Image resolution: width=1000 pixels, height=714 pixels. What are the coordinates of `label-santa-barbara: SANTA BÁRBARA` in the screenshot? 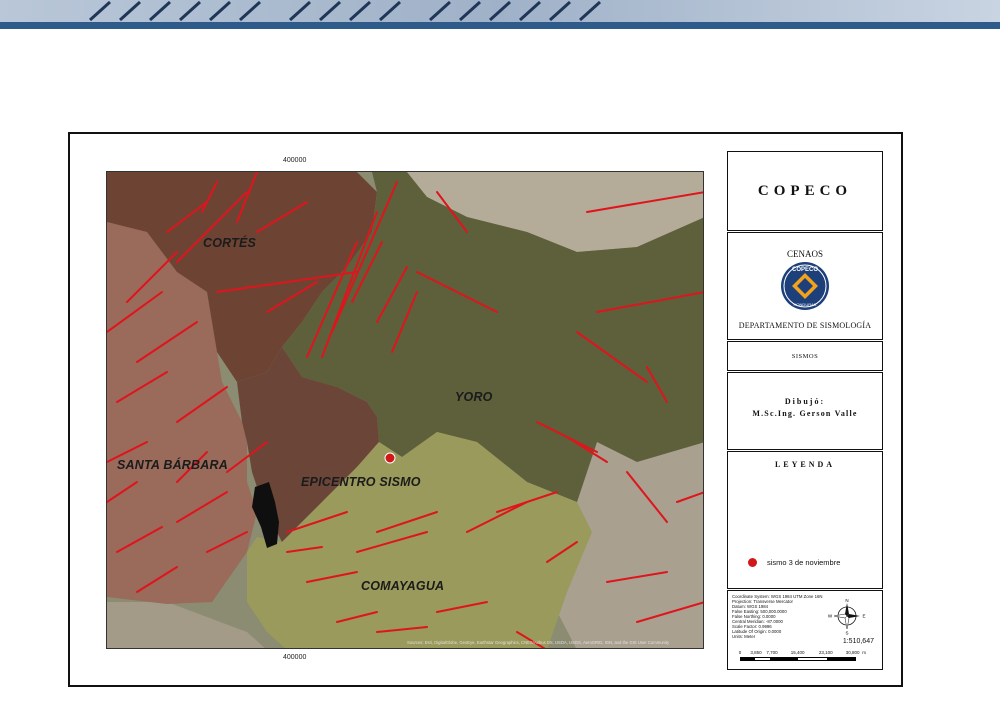 It's located at (172, 465).